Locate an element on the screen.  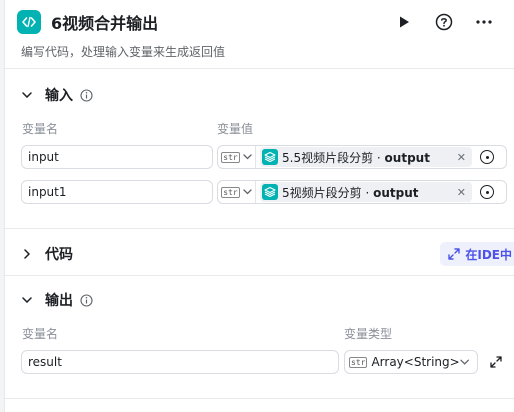
header-actions is located at coordinates (444, 22).